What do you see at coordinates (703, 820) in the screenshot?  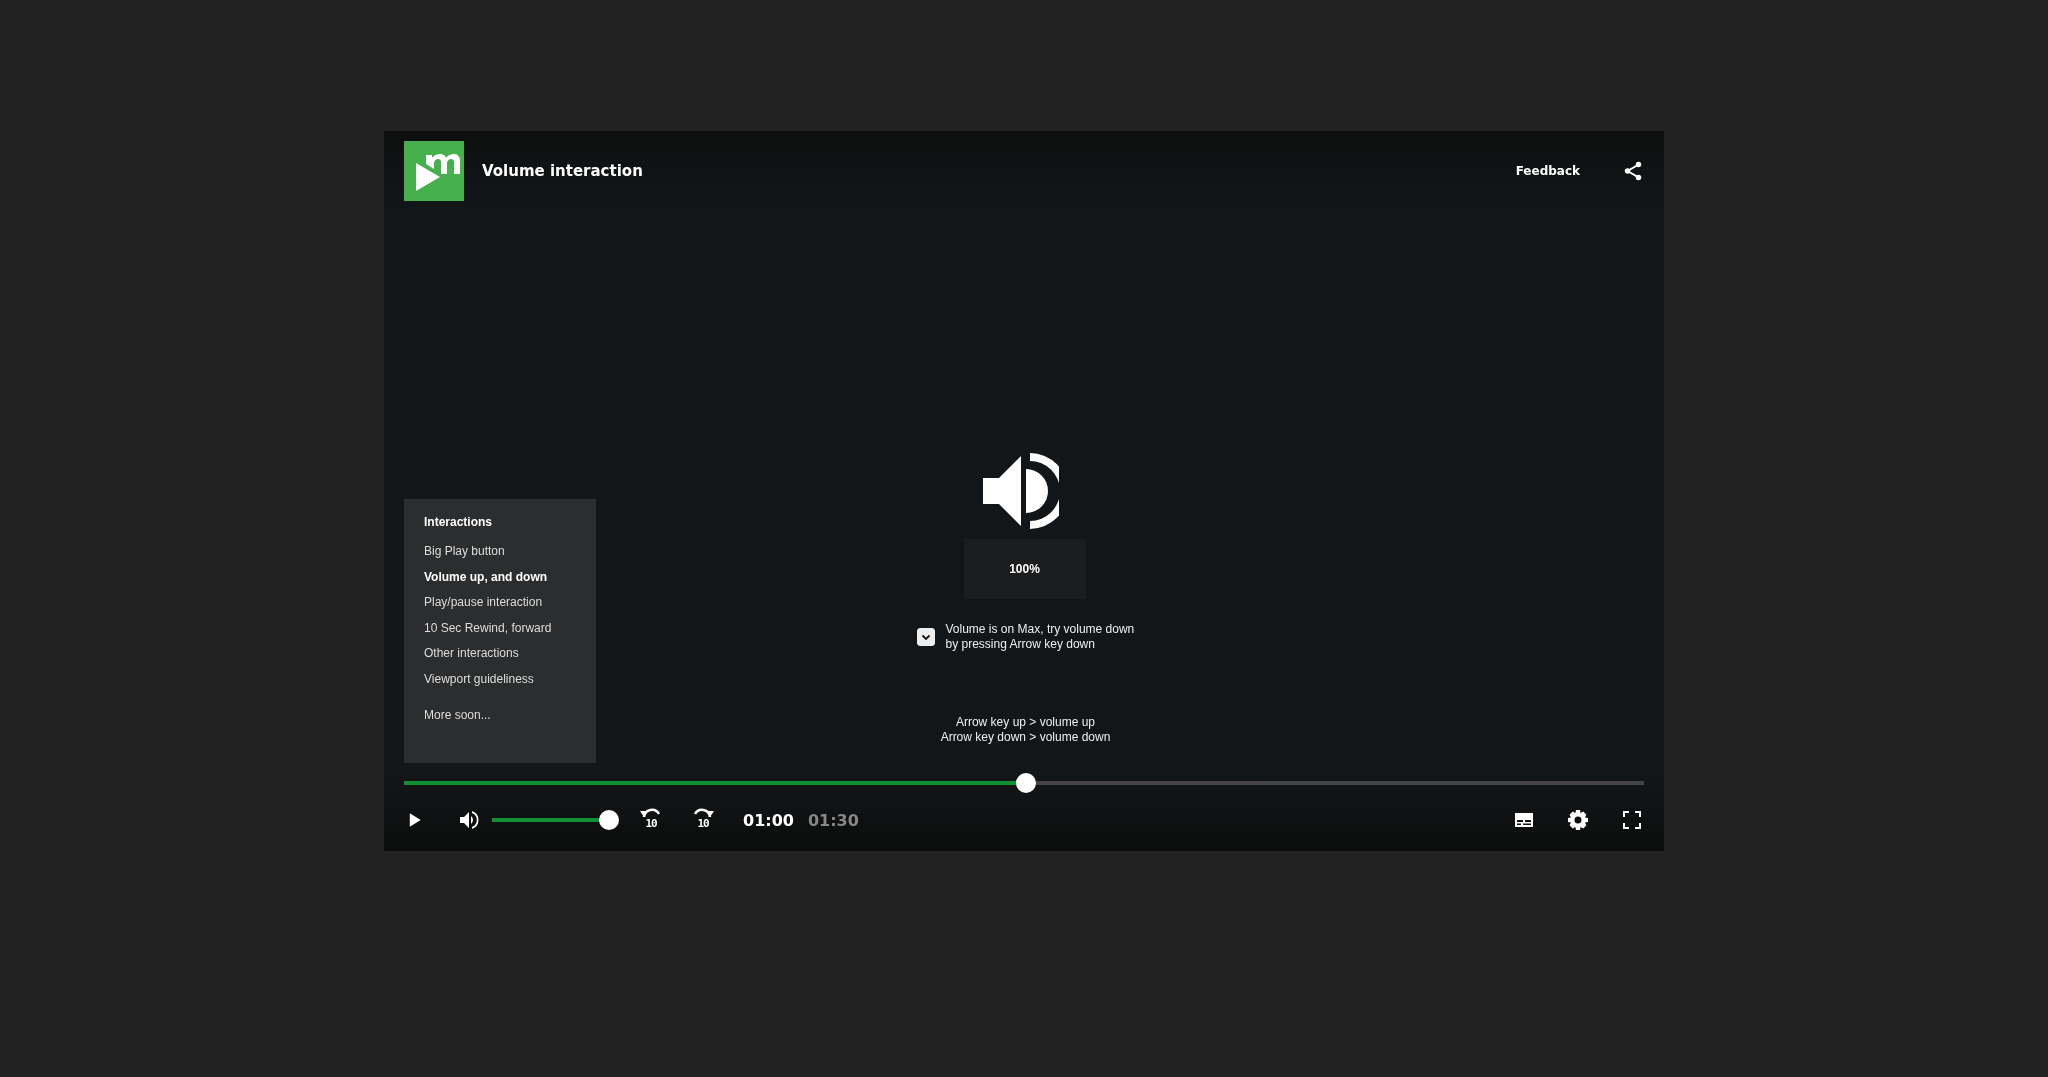 I see `forward-button: 10` at bounding box center [703, 820].